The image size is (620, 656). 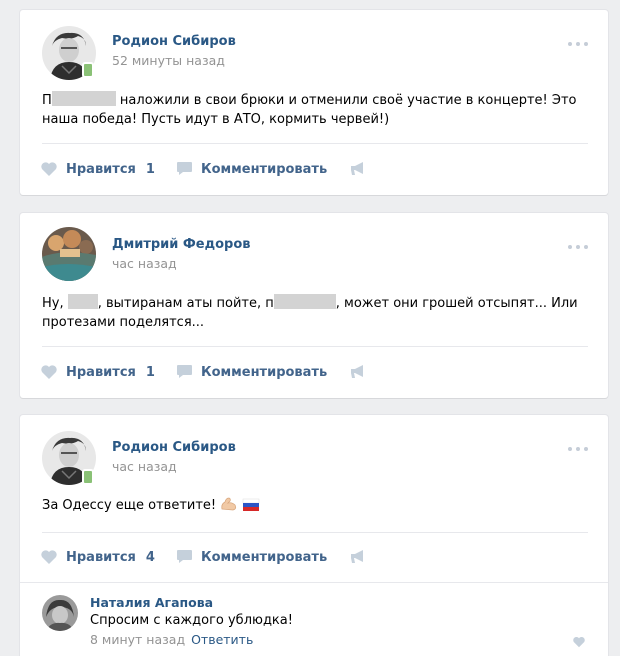 I want to click on comment-meta: 8 минут назад Ответить, so click(x=171, y=639).